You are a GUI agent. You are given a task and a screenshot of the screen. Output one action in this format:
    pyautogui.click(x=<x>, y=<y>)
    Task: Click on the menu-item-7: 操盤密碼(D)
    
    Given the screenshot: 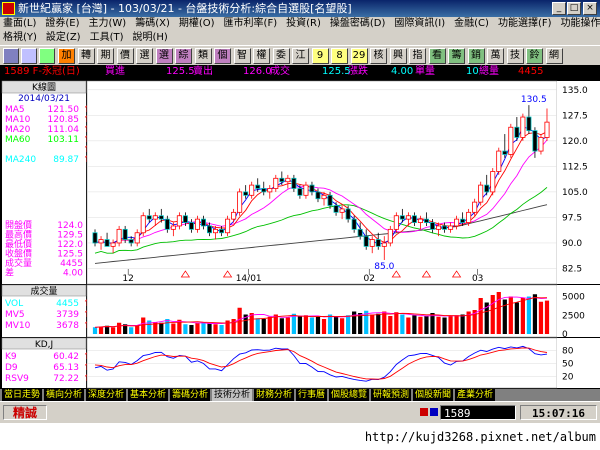 What is the action you would take?
    pyautogui.click(x=358, y=24)
    